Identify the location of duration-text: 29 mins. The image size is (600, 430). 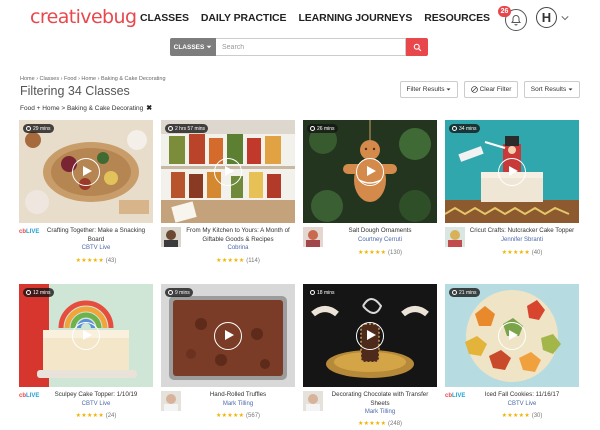
(42, 128).